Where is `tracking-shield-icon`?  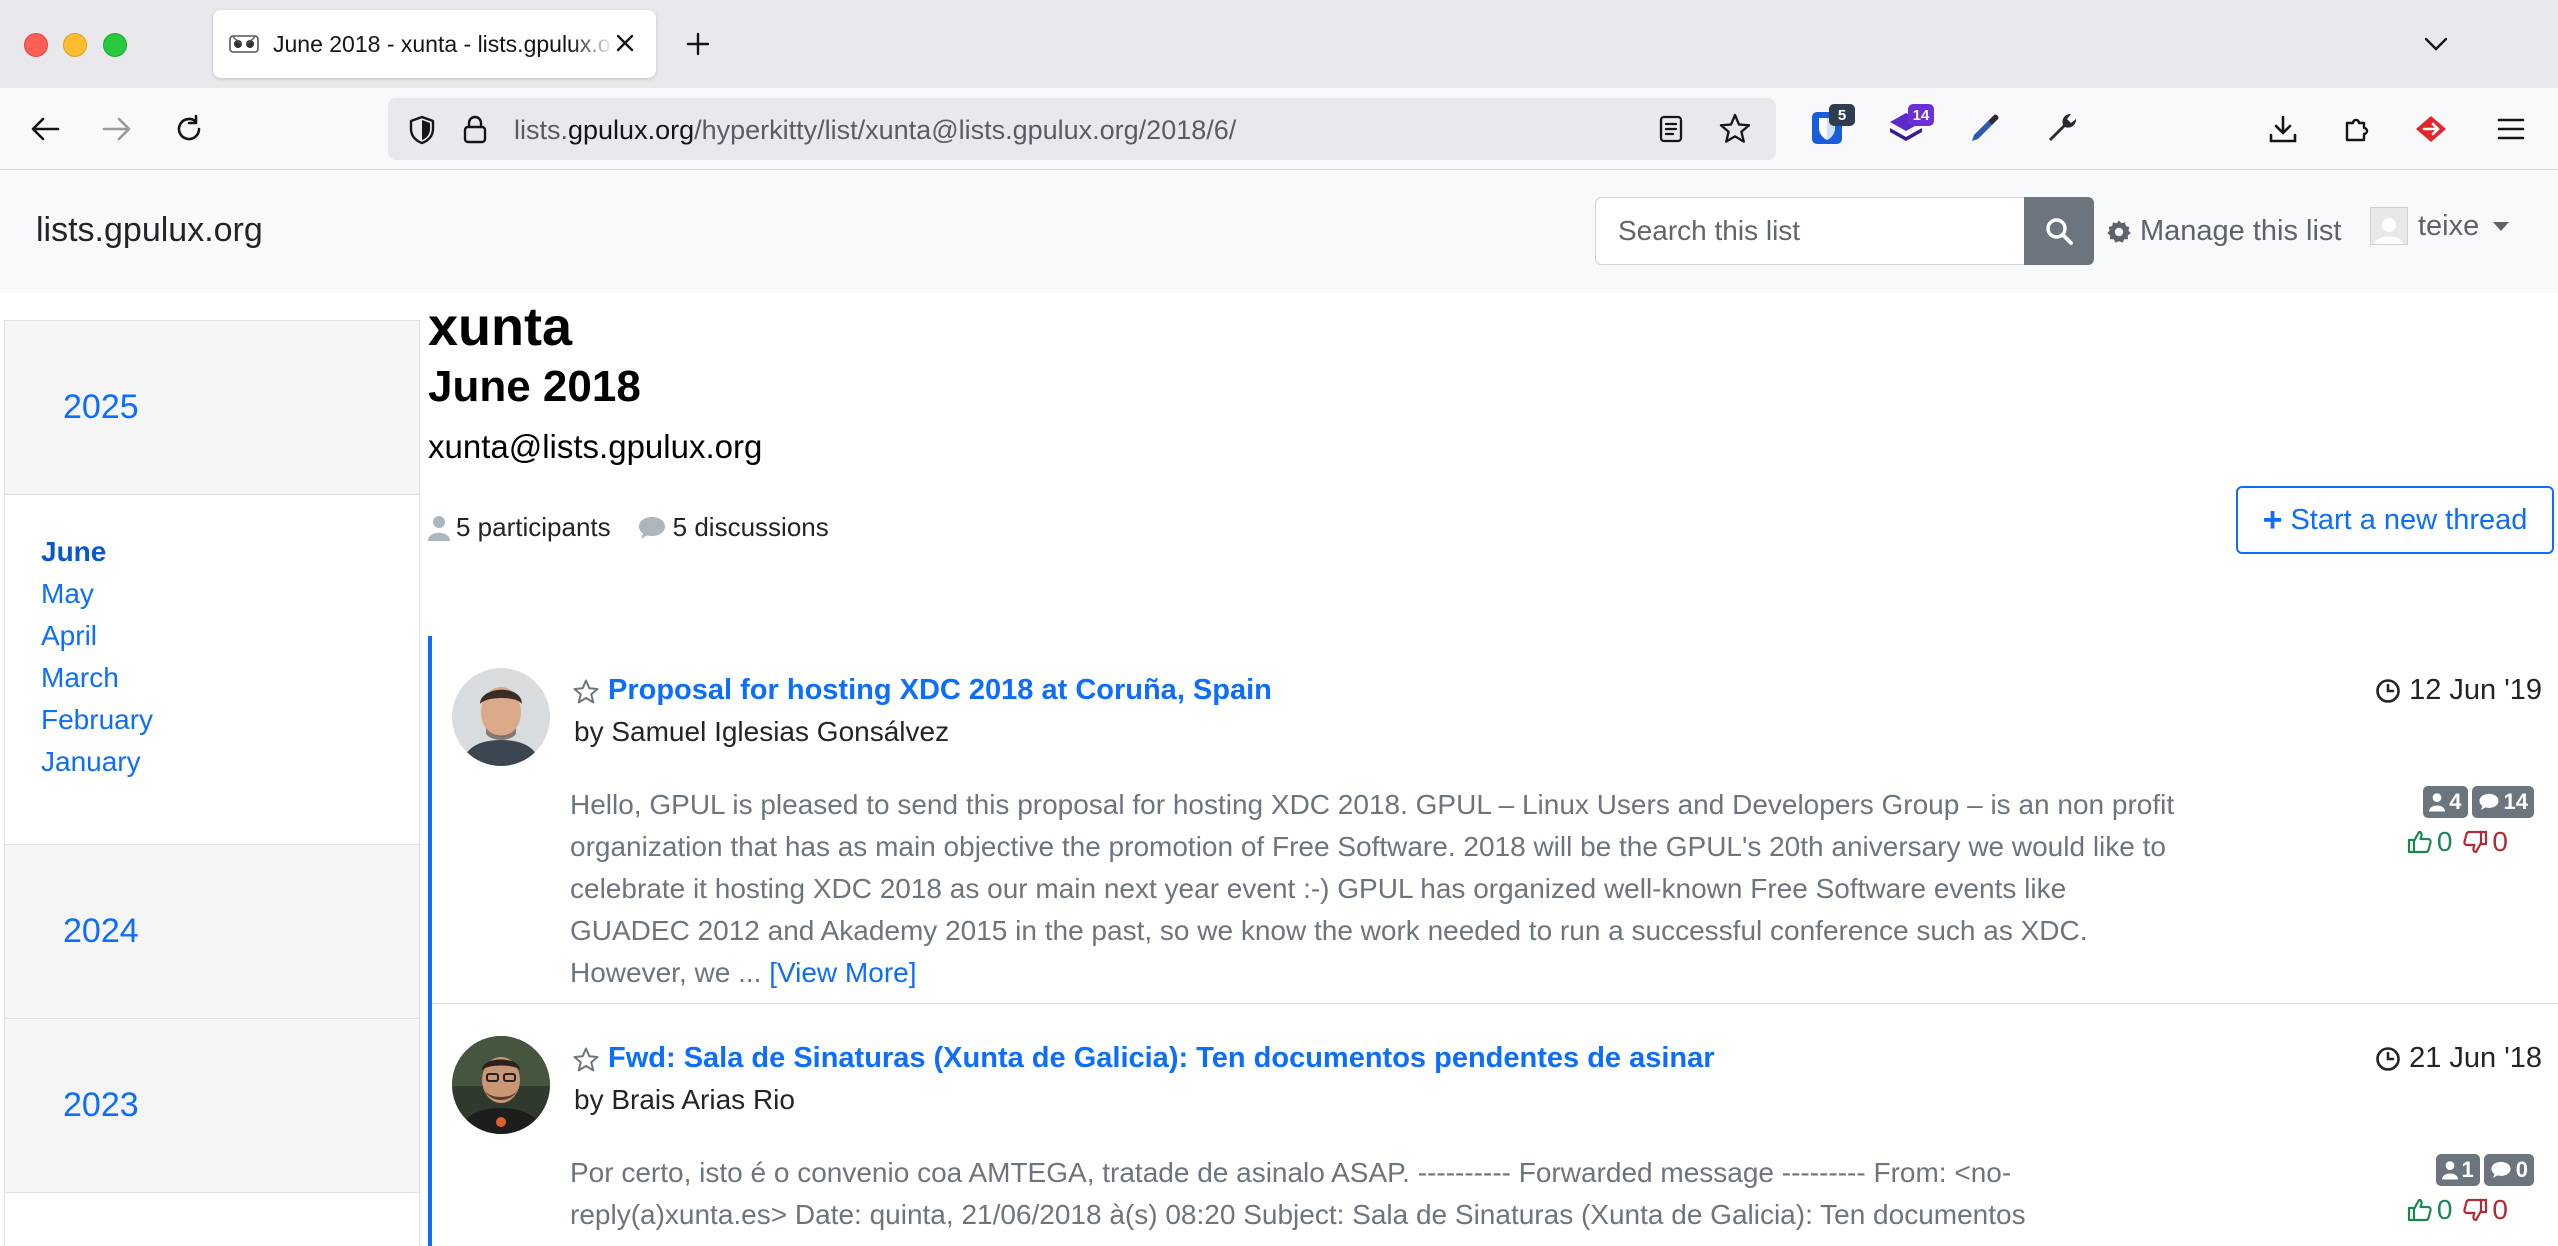
tracking-shield-icon is located at coordinates (422, 132).